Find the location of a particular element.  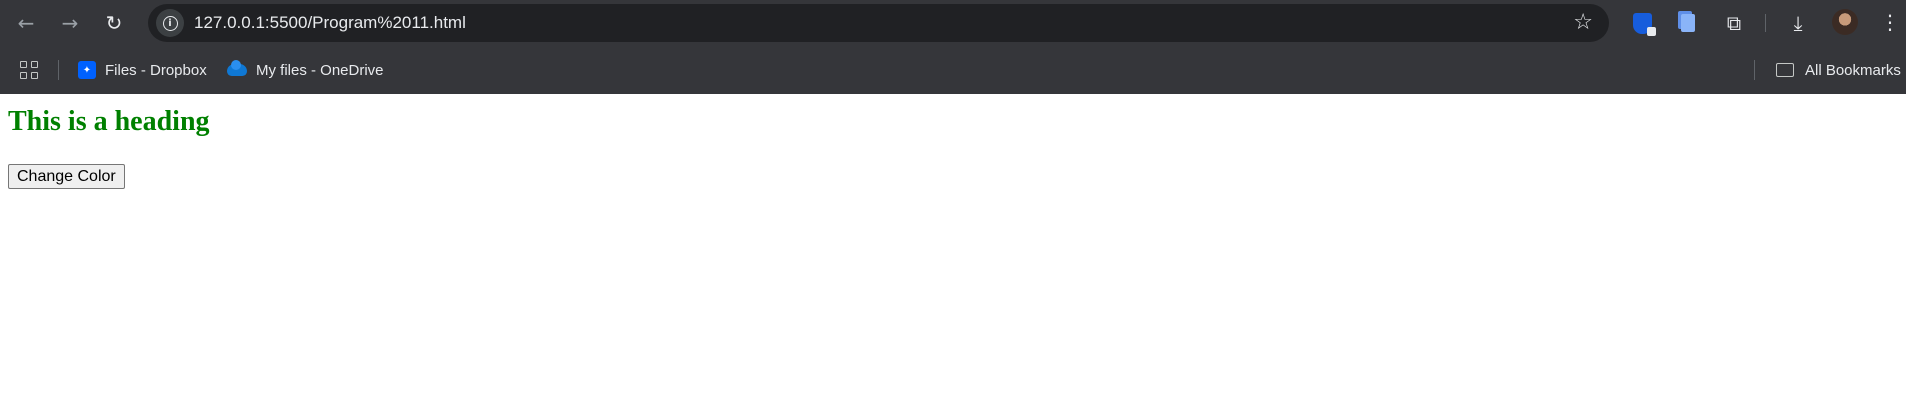

puzzle-icon: ⧉ is located at coordinates (1734, 23).